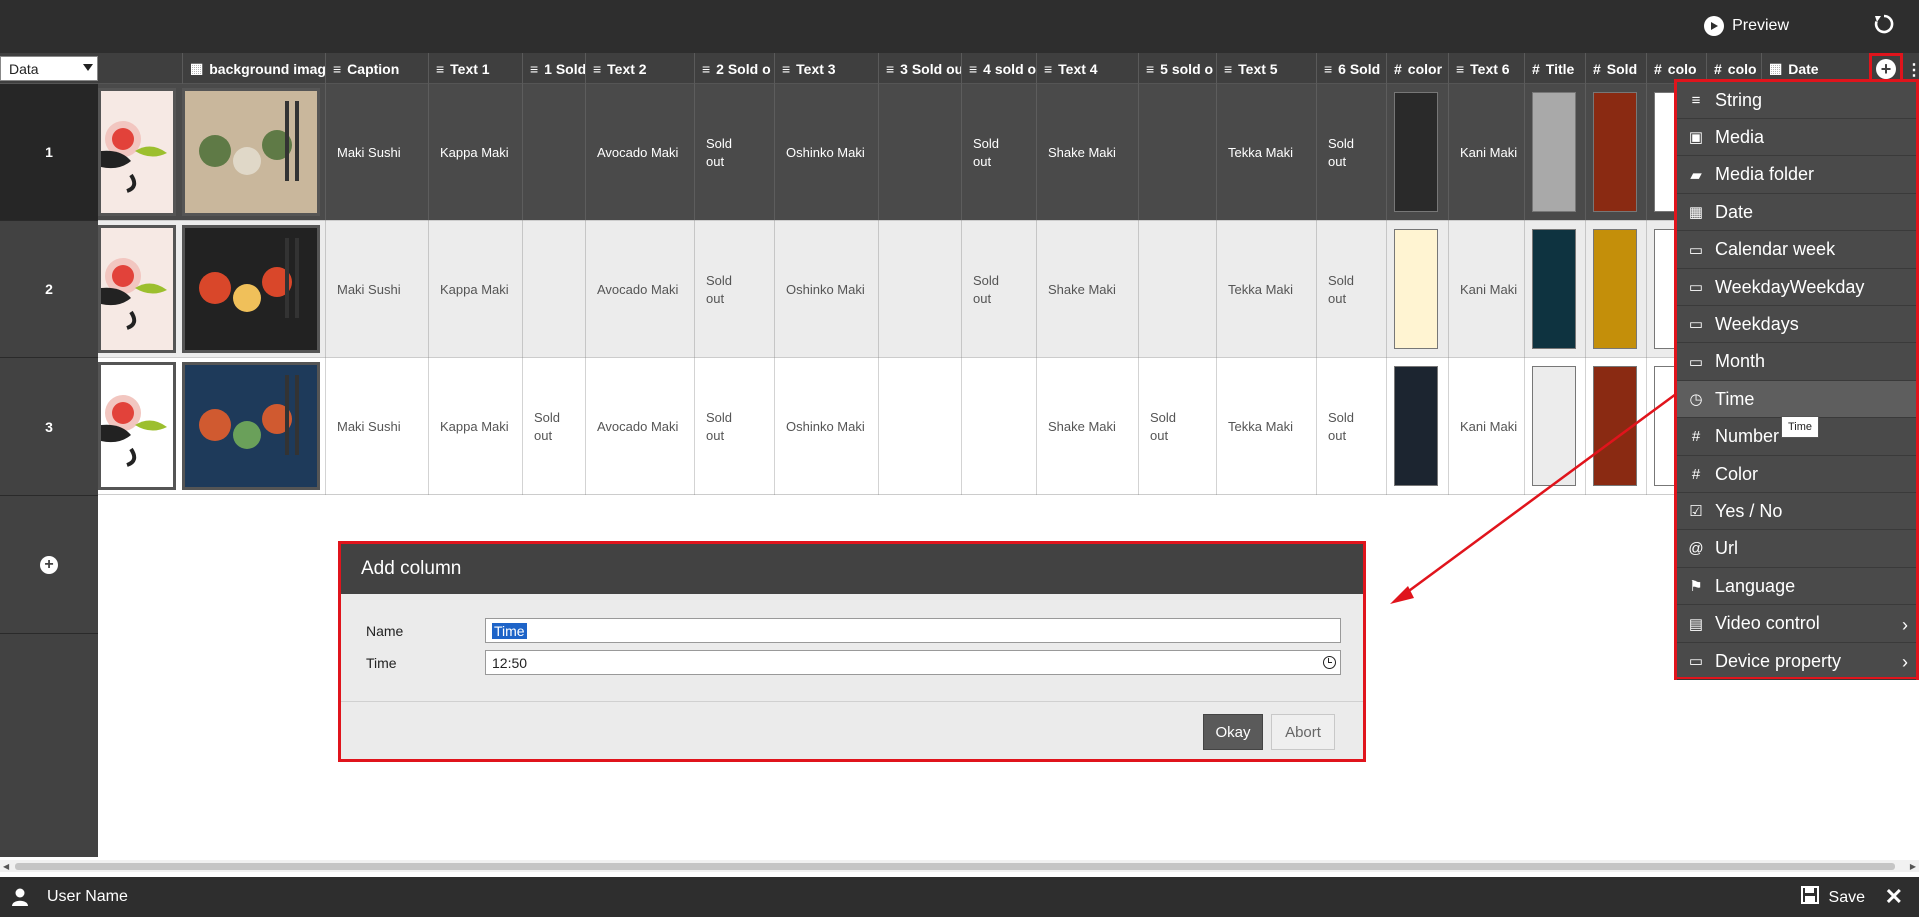 The image size is (1919, 917). What do you see at coordinates (87, 897) in the screenshot?
I see `user-name: User Name` at bounding box center [87, 897].